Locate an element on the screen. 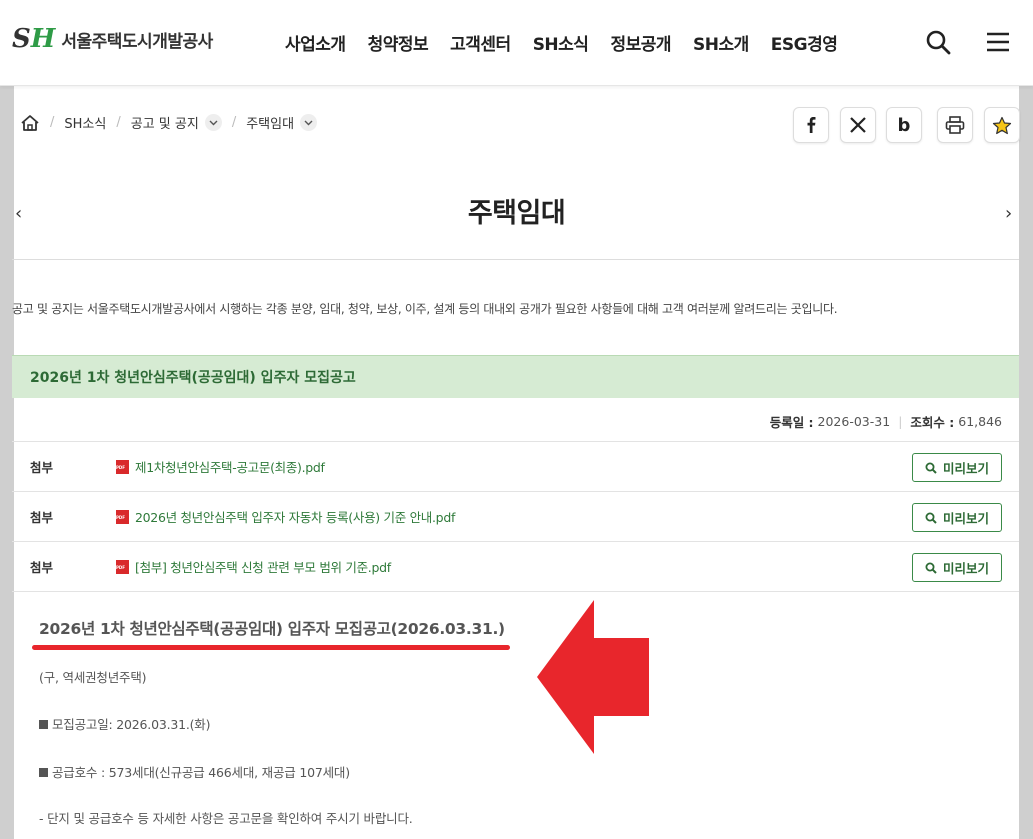 The height and width of the screenshot is (839, 1033). breadcrumb-item-notices: 공고 및 공지 is located at coordinates (165, 122).